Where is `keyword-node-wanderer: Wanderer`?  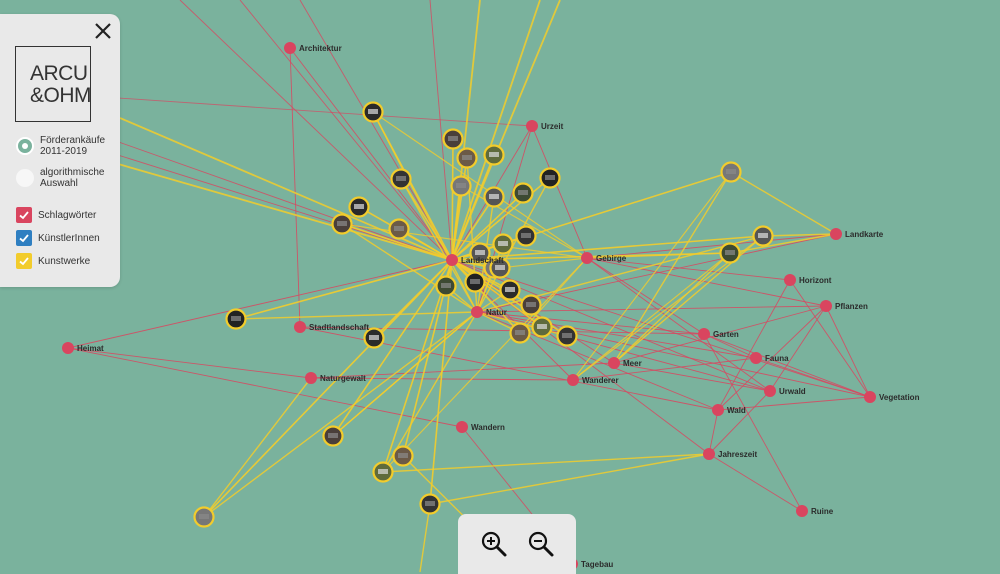 keyword-node-wanderer: Wanderer is located at coordinates (593, 380).